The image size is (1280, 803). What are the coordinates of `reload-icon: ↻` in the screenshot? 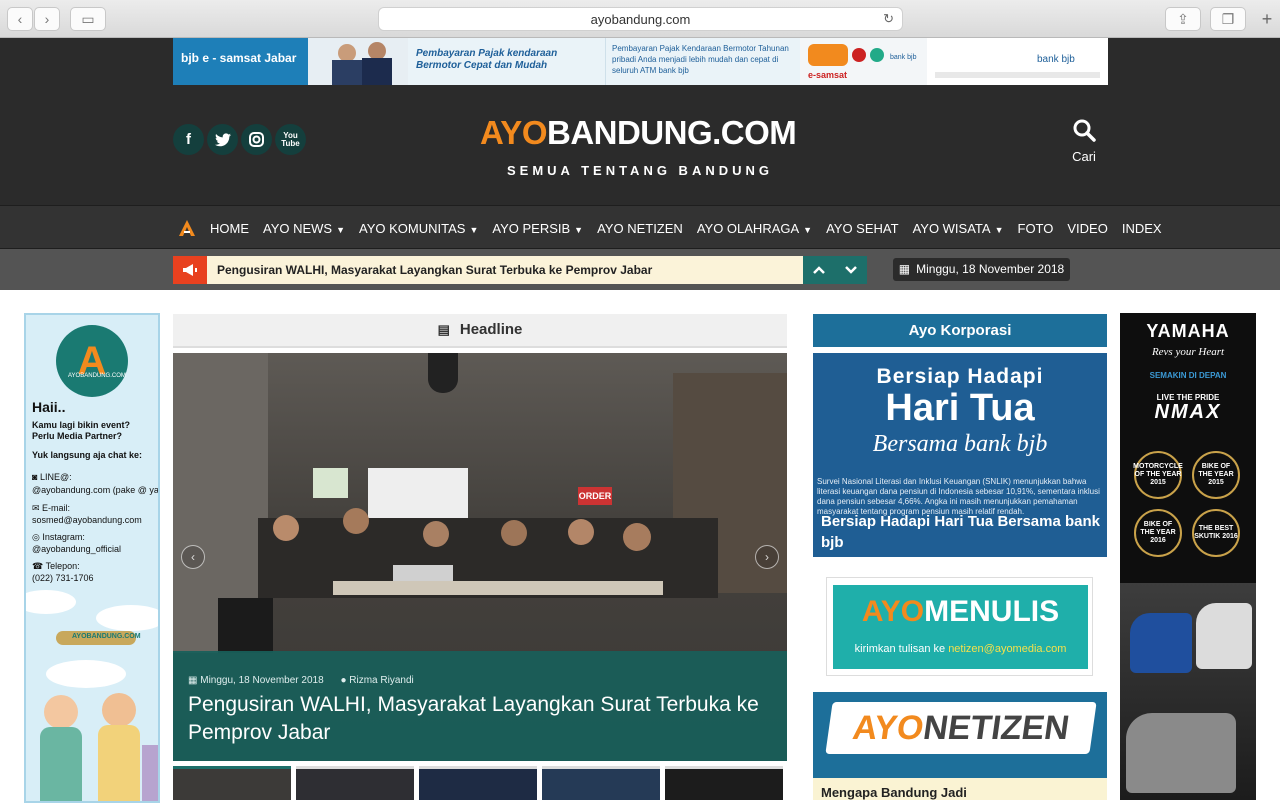 It's located at (888, 19).